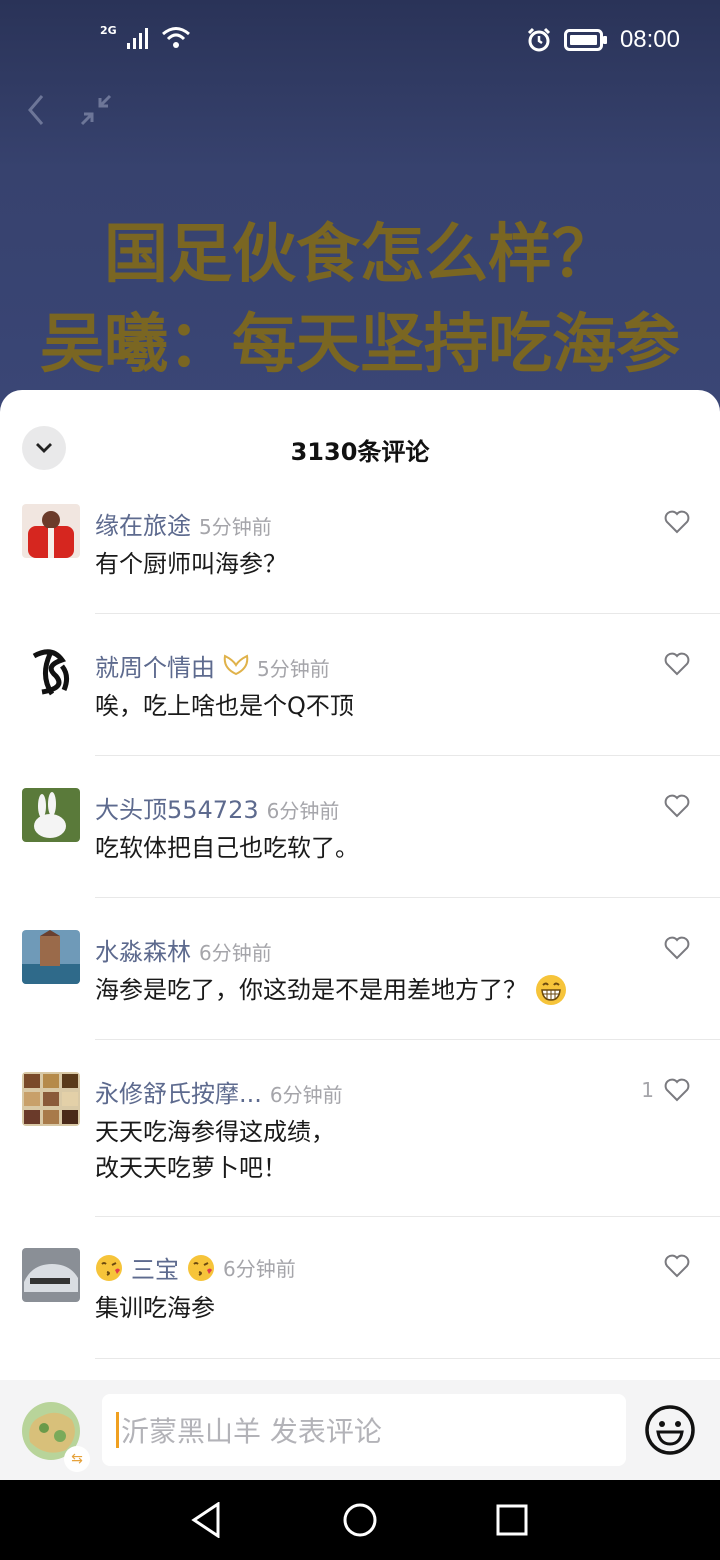 The width and height of the screenshot is (720, 1560). Describe the element at coordinates (191, 1168) in the screenshot. I see `comment-text-line2: 改天天吃萝卜吧！` at that location.